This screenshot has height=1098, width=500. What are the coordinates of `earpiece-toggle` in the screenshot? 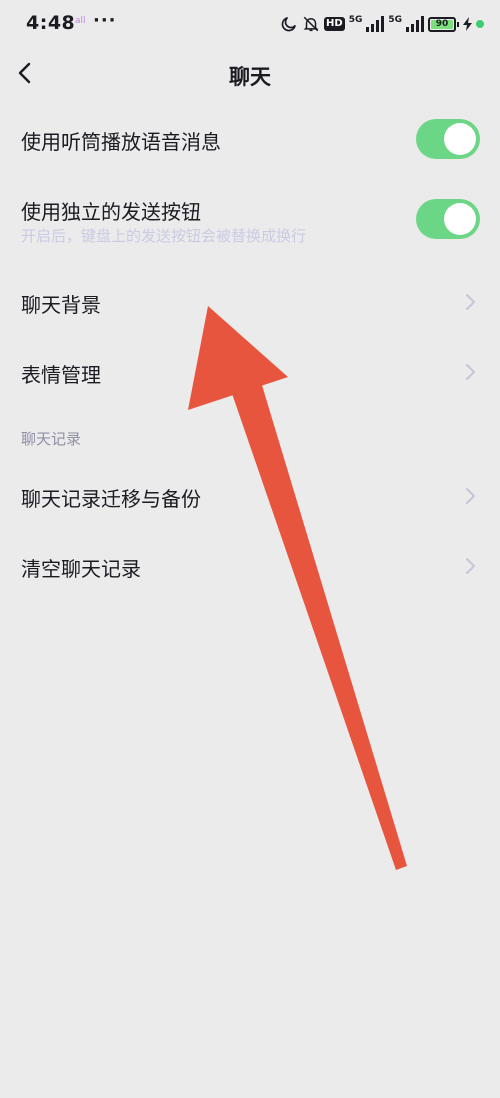 It's located at (448, 139).